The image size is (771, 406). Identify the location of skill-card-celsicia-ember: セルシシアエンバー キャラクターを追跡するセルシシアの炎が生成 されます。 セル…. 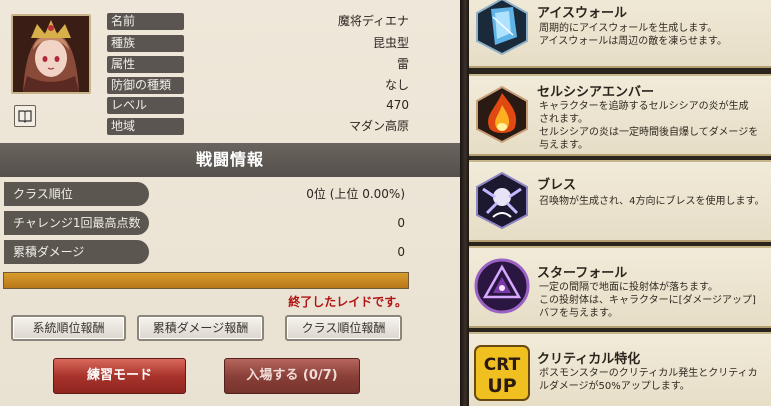
(620, 115).